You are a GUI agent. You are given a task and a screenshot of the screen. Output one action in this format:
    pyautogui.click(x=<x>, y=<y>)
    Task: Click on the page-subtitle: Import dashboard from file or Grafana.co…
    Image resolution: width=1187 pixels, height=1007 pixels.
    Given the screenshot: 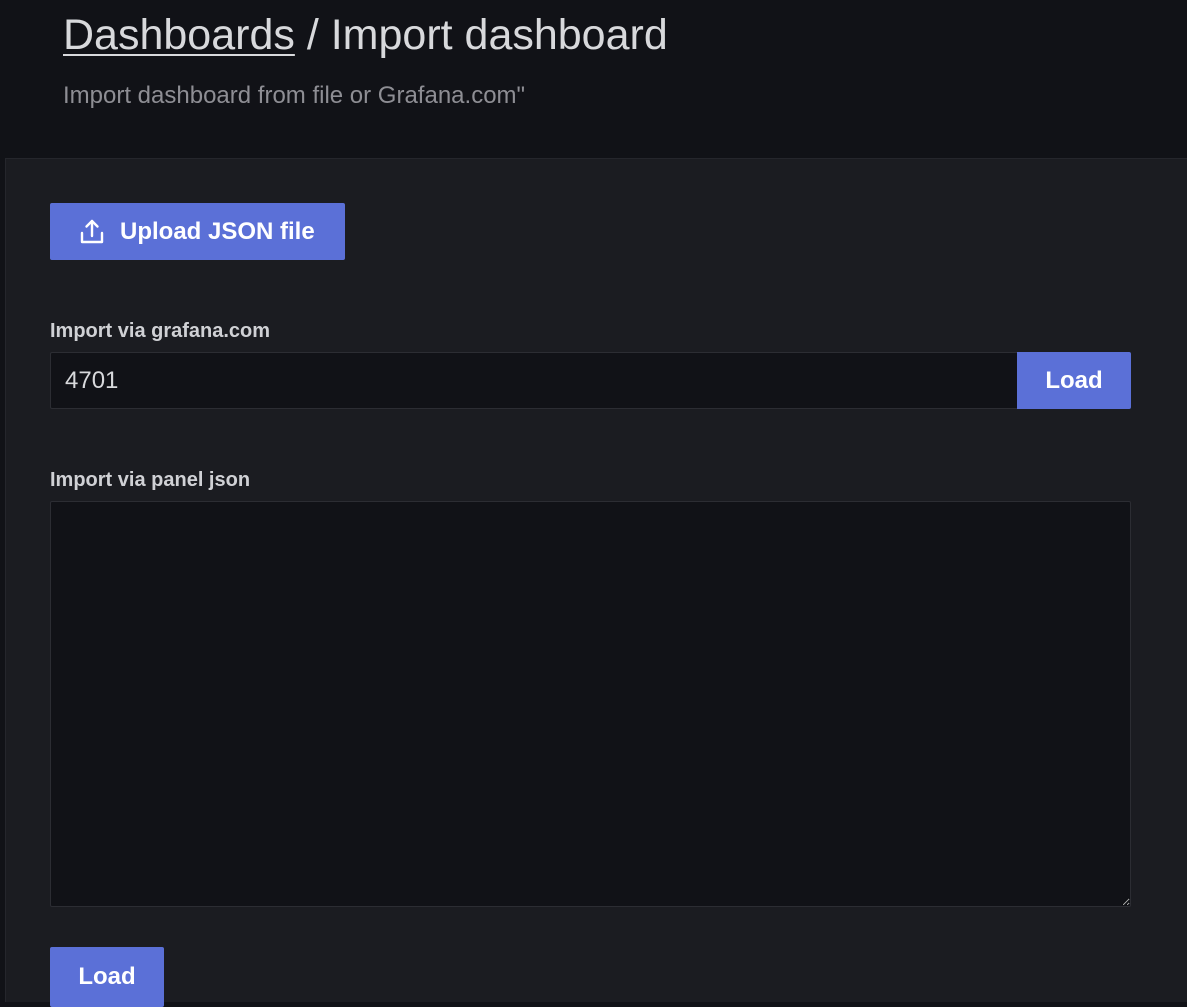 What is the action you would take?
    pyautogui.click(x=294, y=95)
    